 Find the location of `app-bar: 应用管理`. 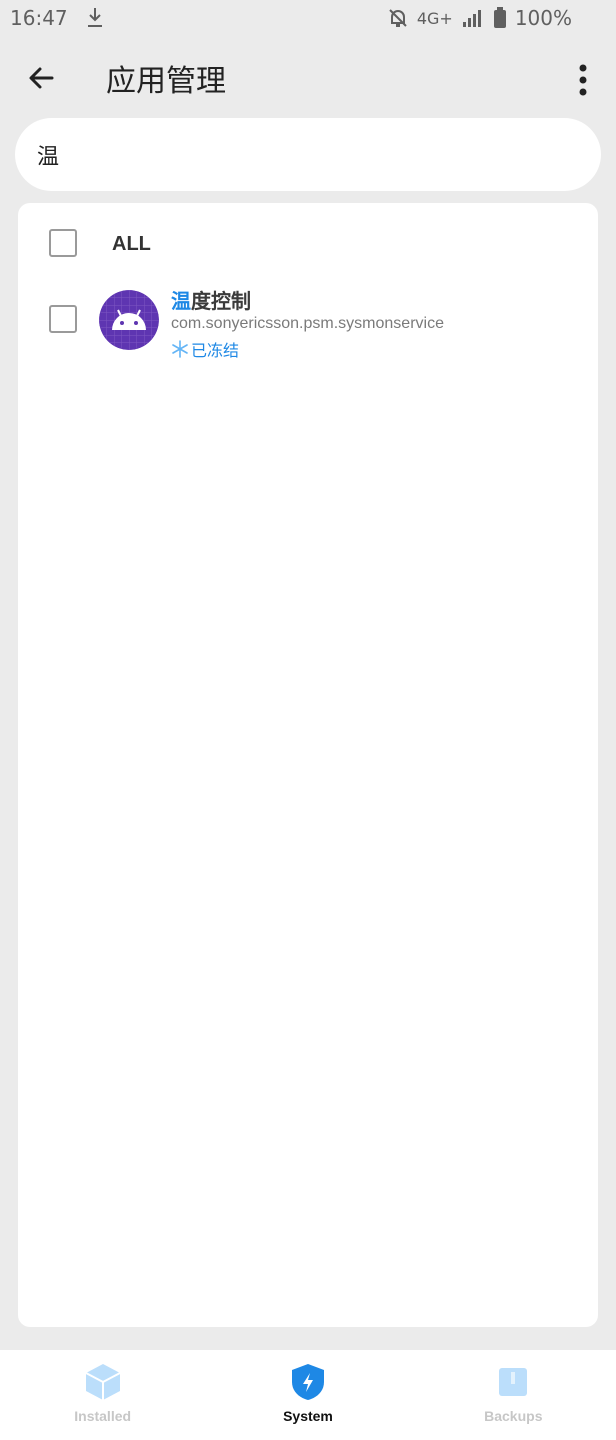

app-bar: 应用管理 is located at coordinates (308, 78).